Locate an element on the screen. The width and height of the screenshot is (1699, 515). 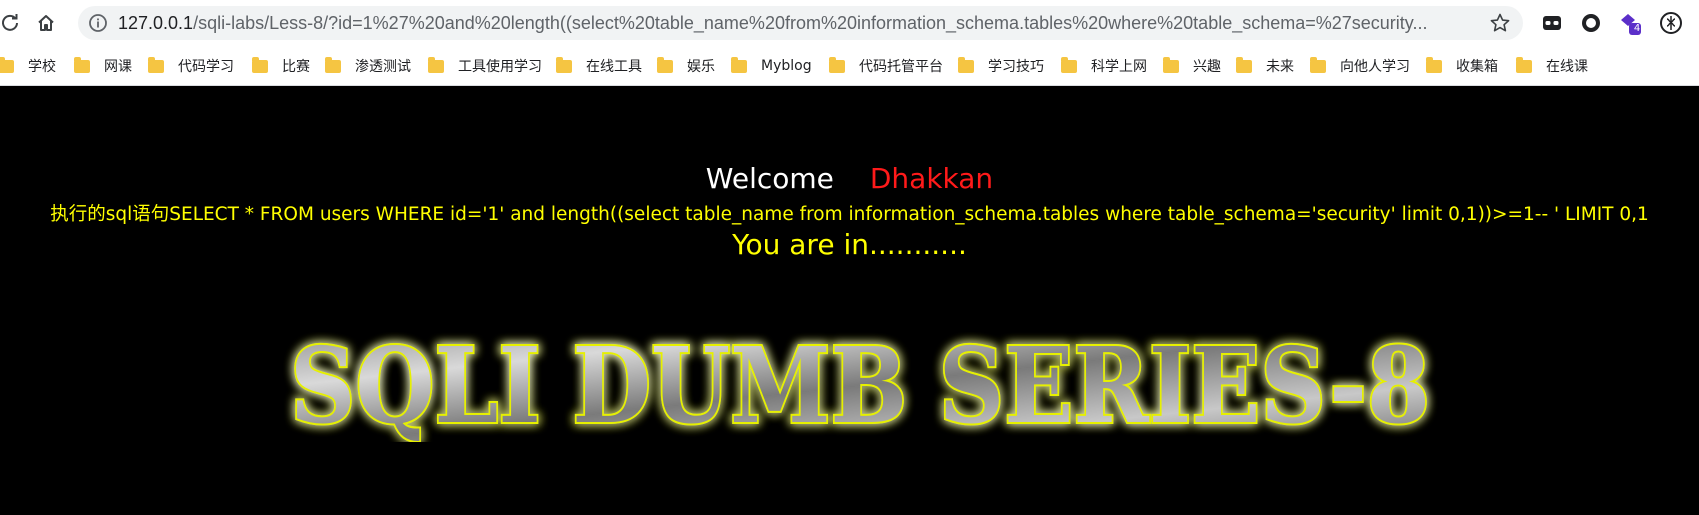
extension-badge-count: 4 is located at coordinates (1637, 28).